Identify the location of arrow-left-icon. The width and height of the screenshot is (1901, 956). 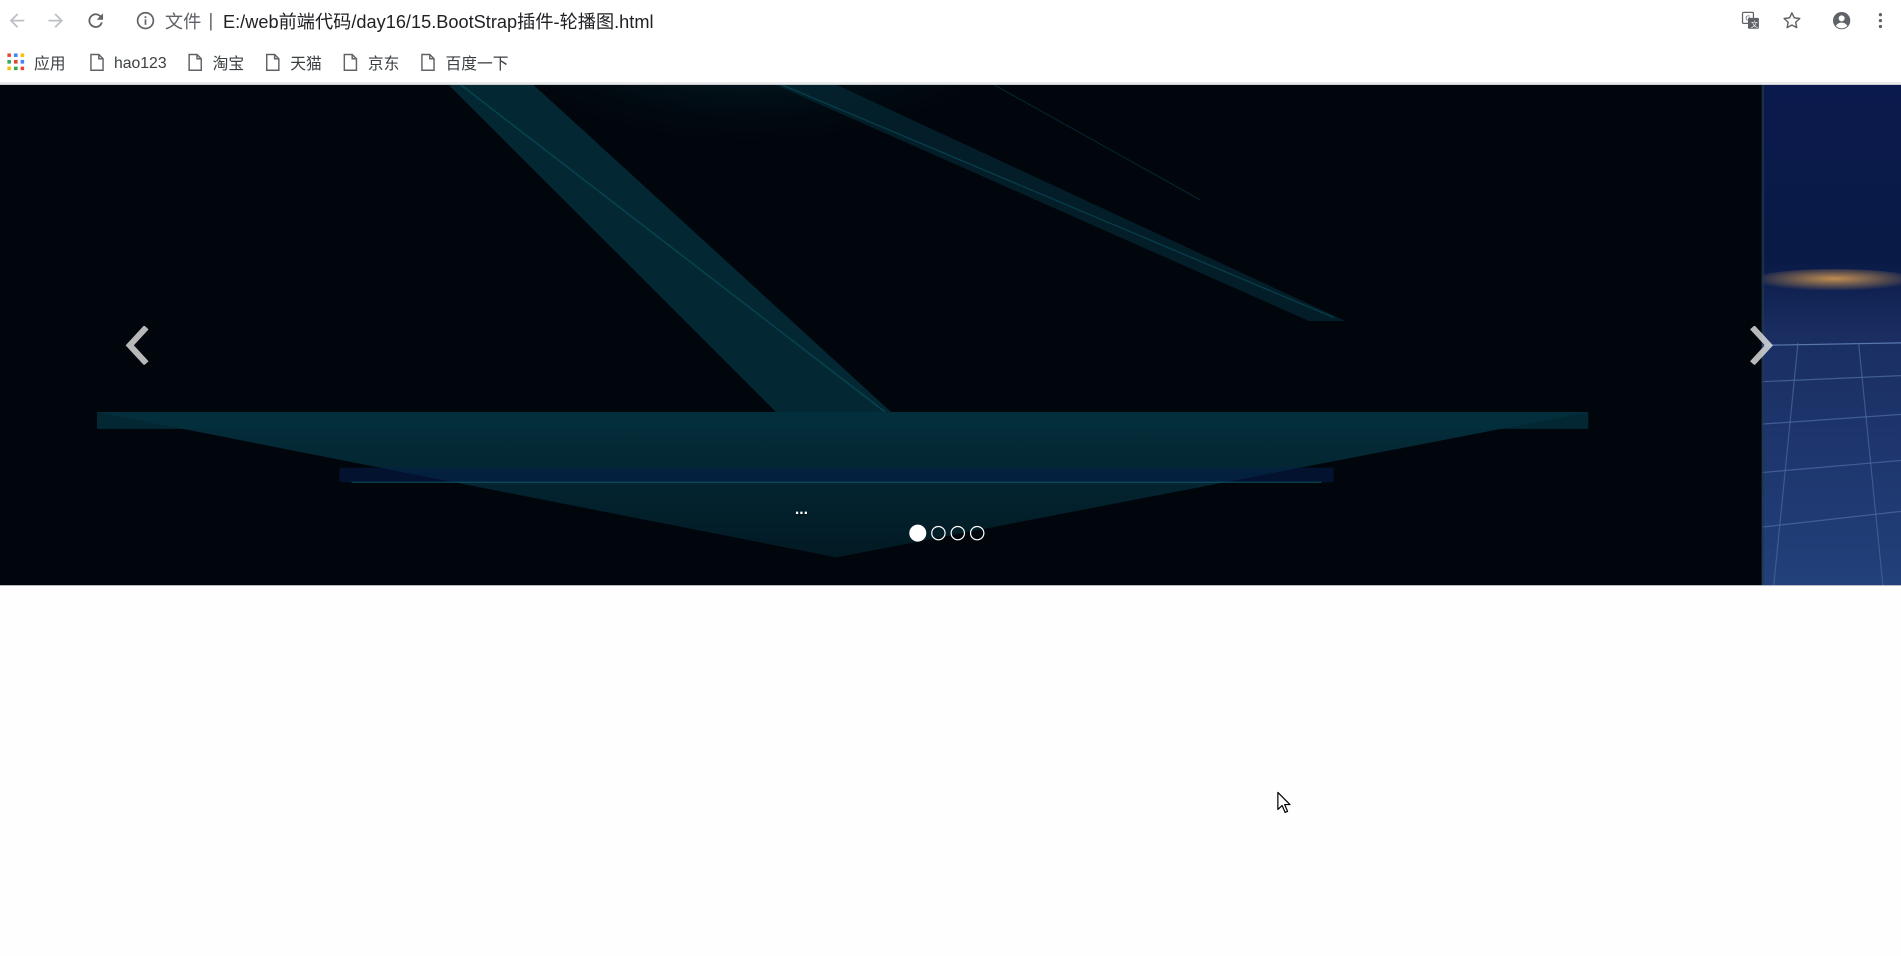
(17, 20).